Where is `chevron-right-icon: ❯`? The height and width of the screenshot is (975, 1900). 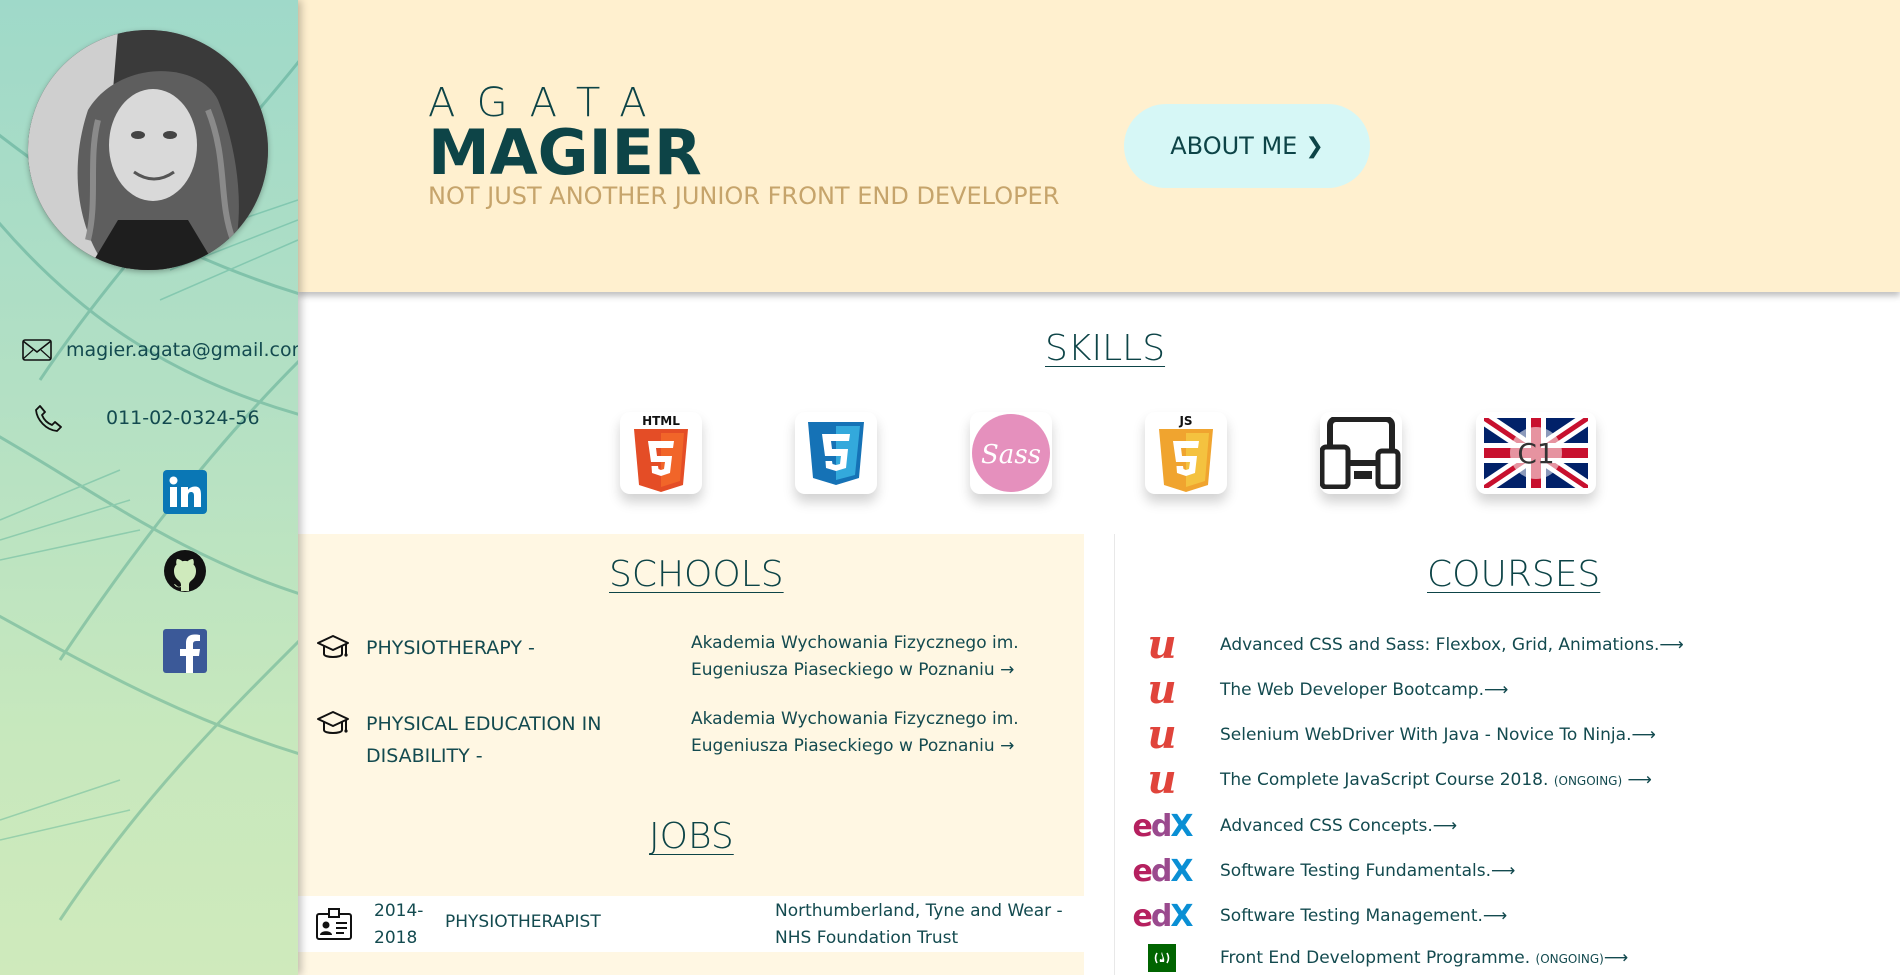 chevron-right-icon: ❯ is located at coordinates (1314, 146).